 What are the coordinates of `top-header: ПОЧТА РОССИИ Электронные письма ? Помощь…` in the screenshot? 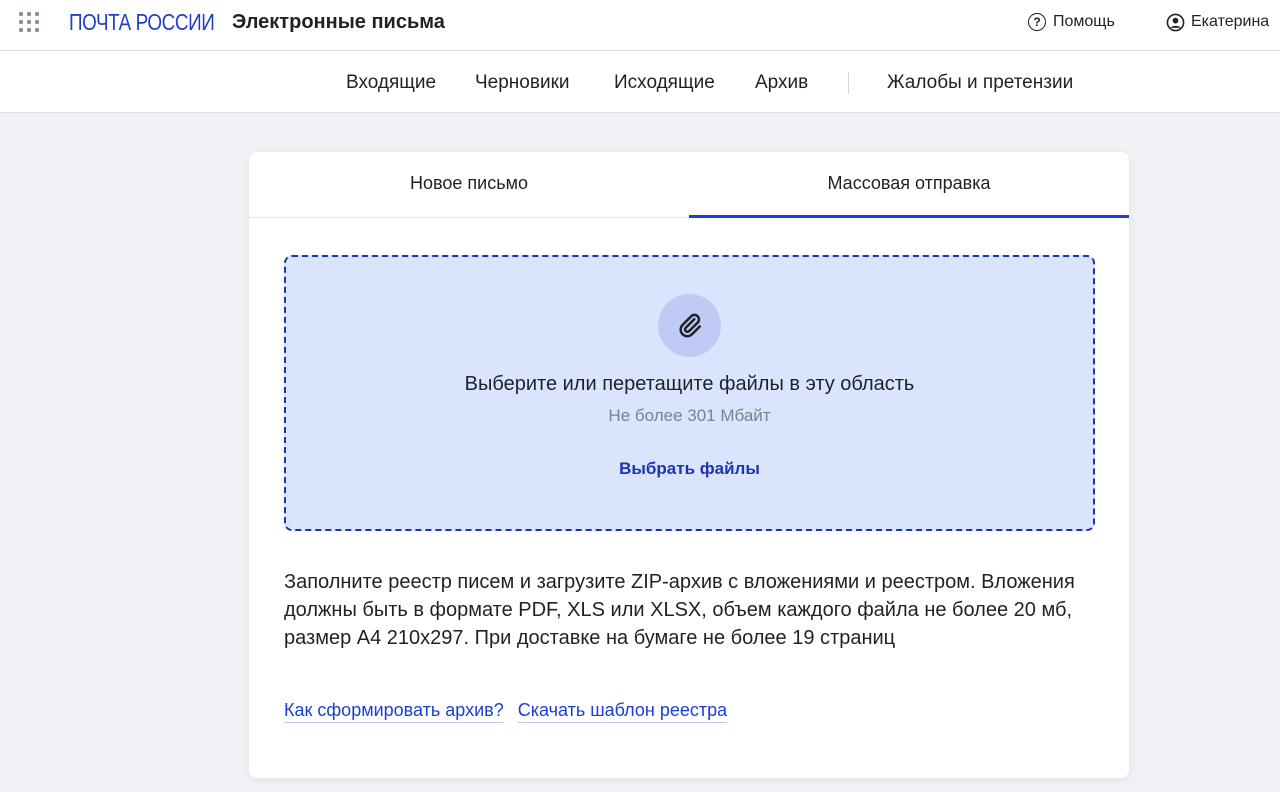 It's located at (640, 25).